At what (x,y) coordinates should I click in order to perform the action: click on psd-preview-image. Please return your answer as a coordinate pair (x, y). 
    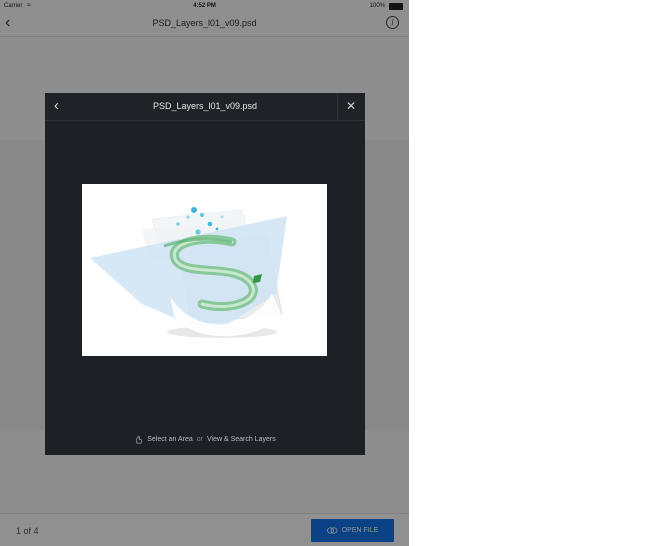
    Looking at the image, I should click on (204, 270).